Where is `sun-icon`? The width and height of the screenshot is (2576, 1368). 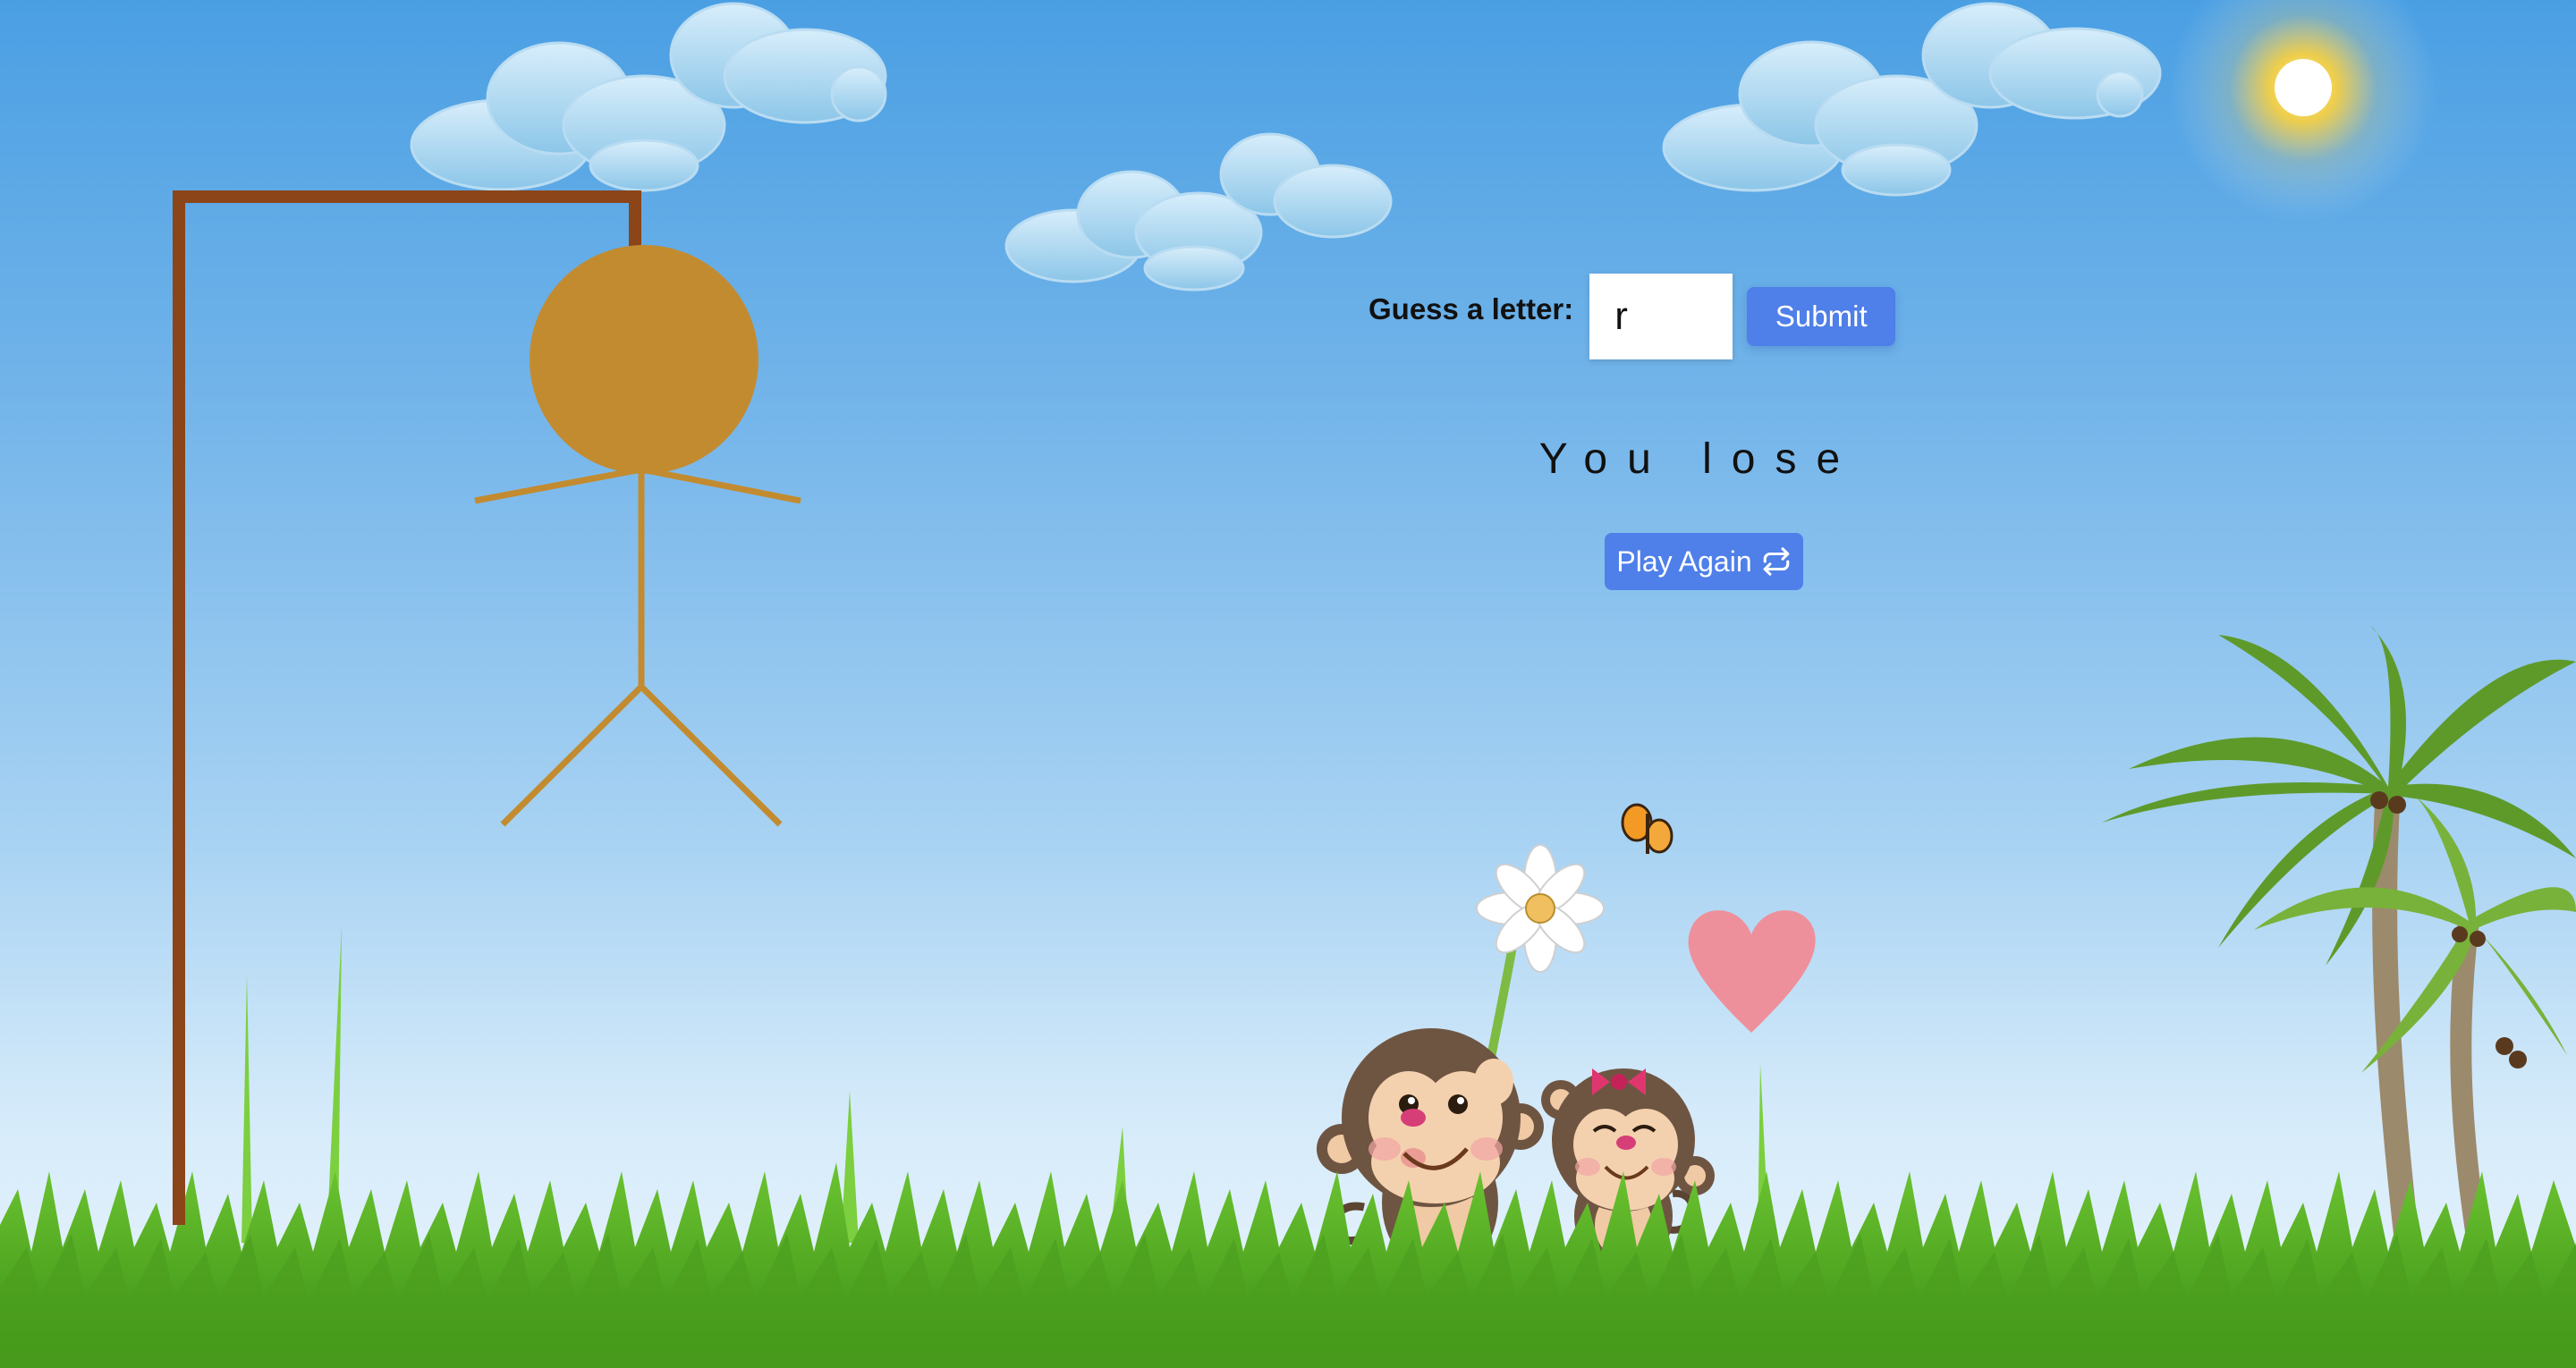 sun-icon is located at coordinates (2303, 111).